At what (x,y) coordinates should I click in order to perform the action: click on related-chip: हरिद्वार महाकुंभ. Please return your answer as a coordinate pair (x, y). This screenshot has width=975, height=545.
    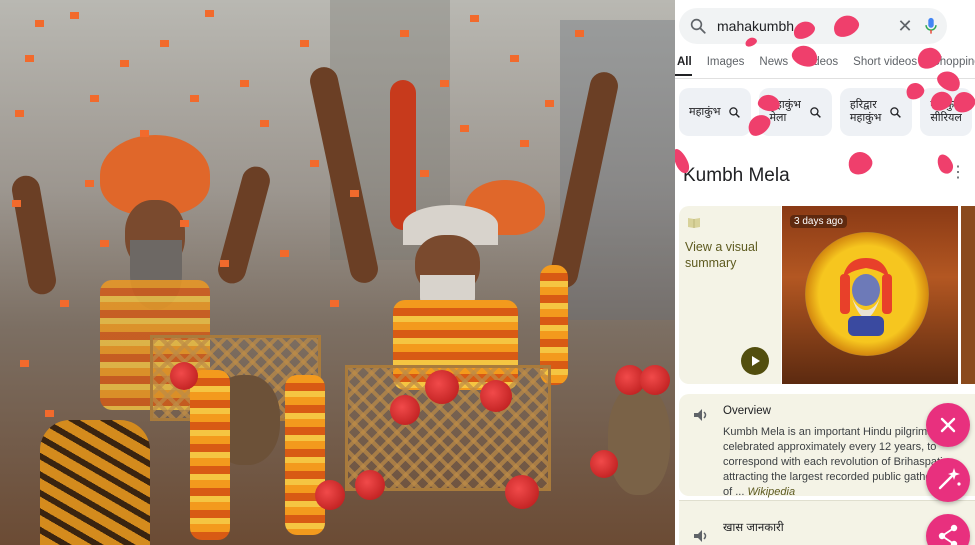
    Looking at the image, I should click on (876, 112).